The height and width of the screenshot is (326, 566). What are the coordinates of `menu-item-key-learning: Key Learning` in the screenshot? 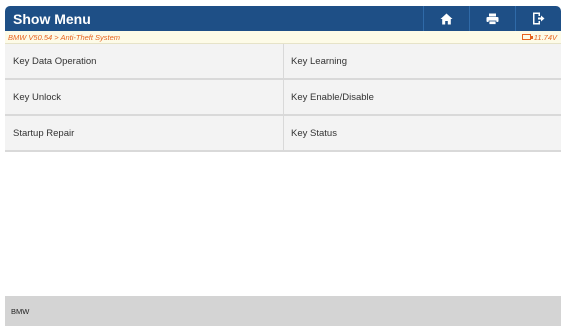 It's located at (422, 61).